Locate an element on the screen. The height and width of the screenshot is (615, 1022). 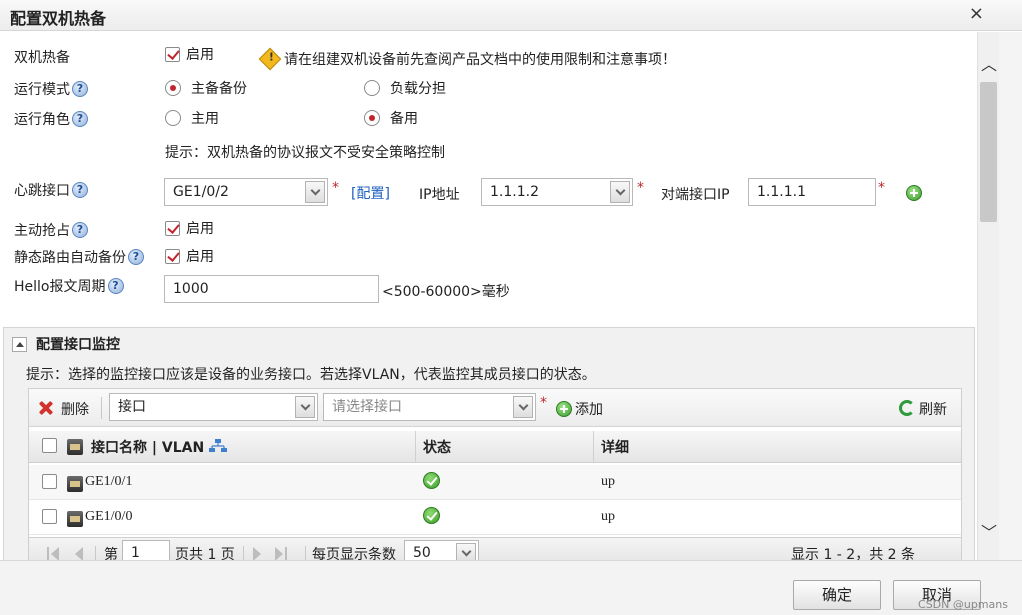
refresh-button: 刷新 is located at coordinates (933, 409).